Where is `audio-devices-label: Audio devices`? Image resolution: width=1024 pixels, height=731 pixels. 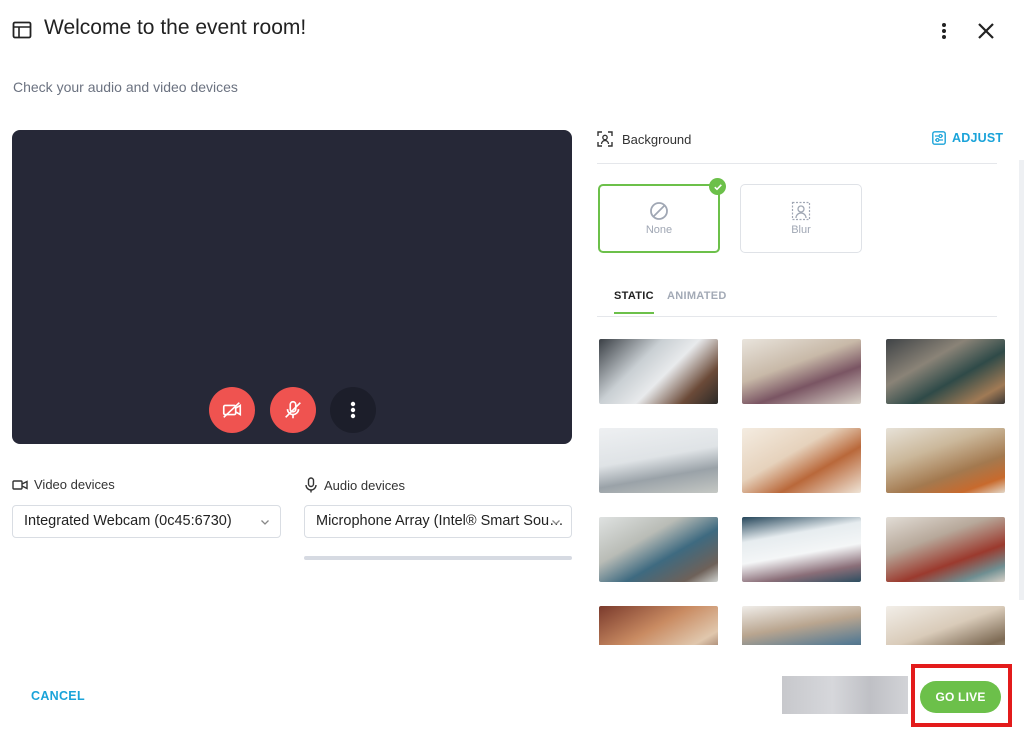 audio-devices-label: Audio devices is located at coordinates (354, 485).